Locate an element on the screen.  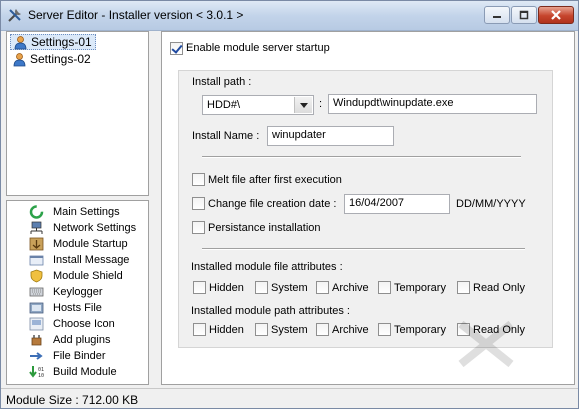
startup-box-icon is located at coordinates (36, 243).